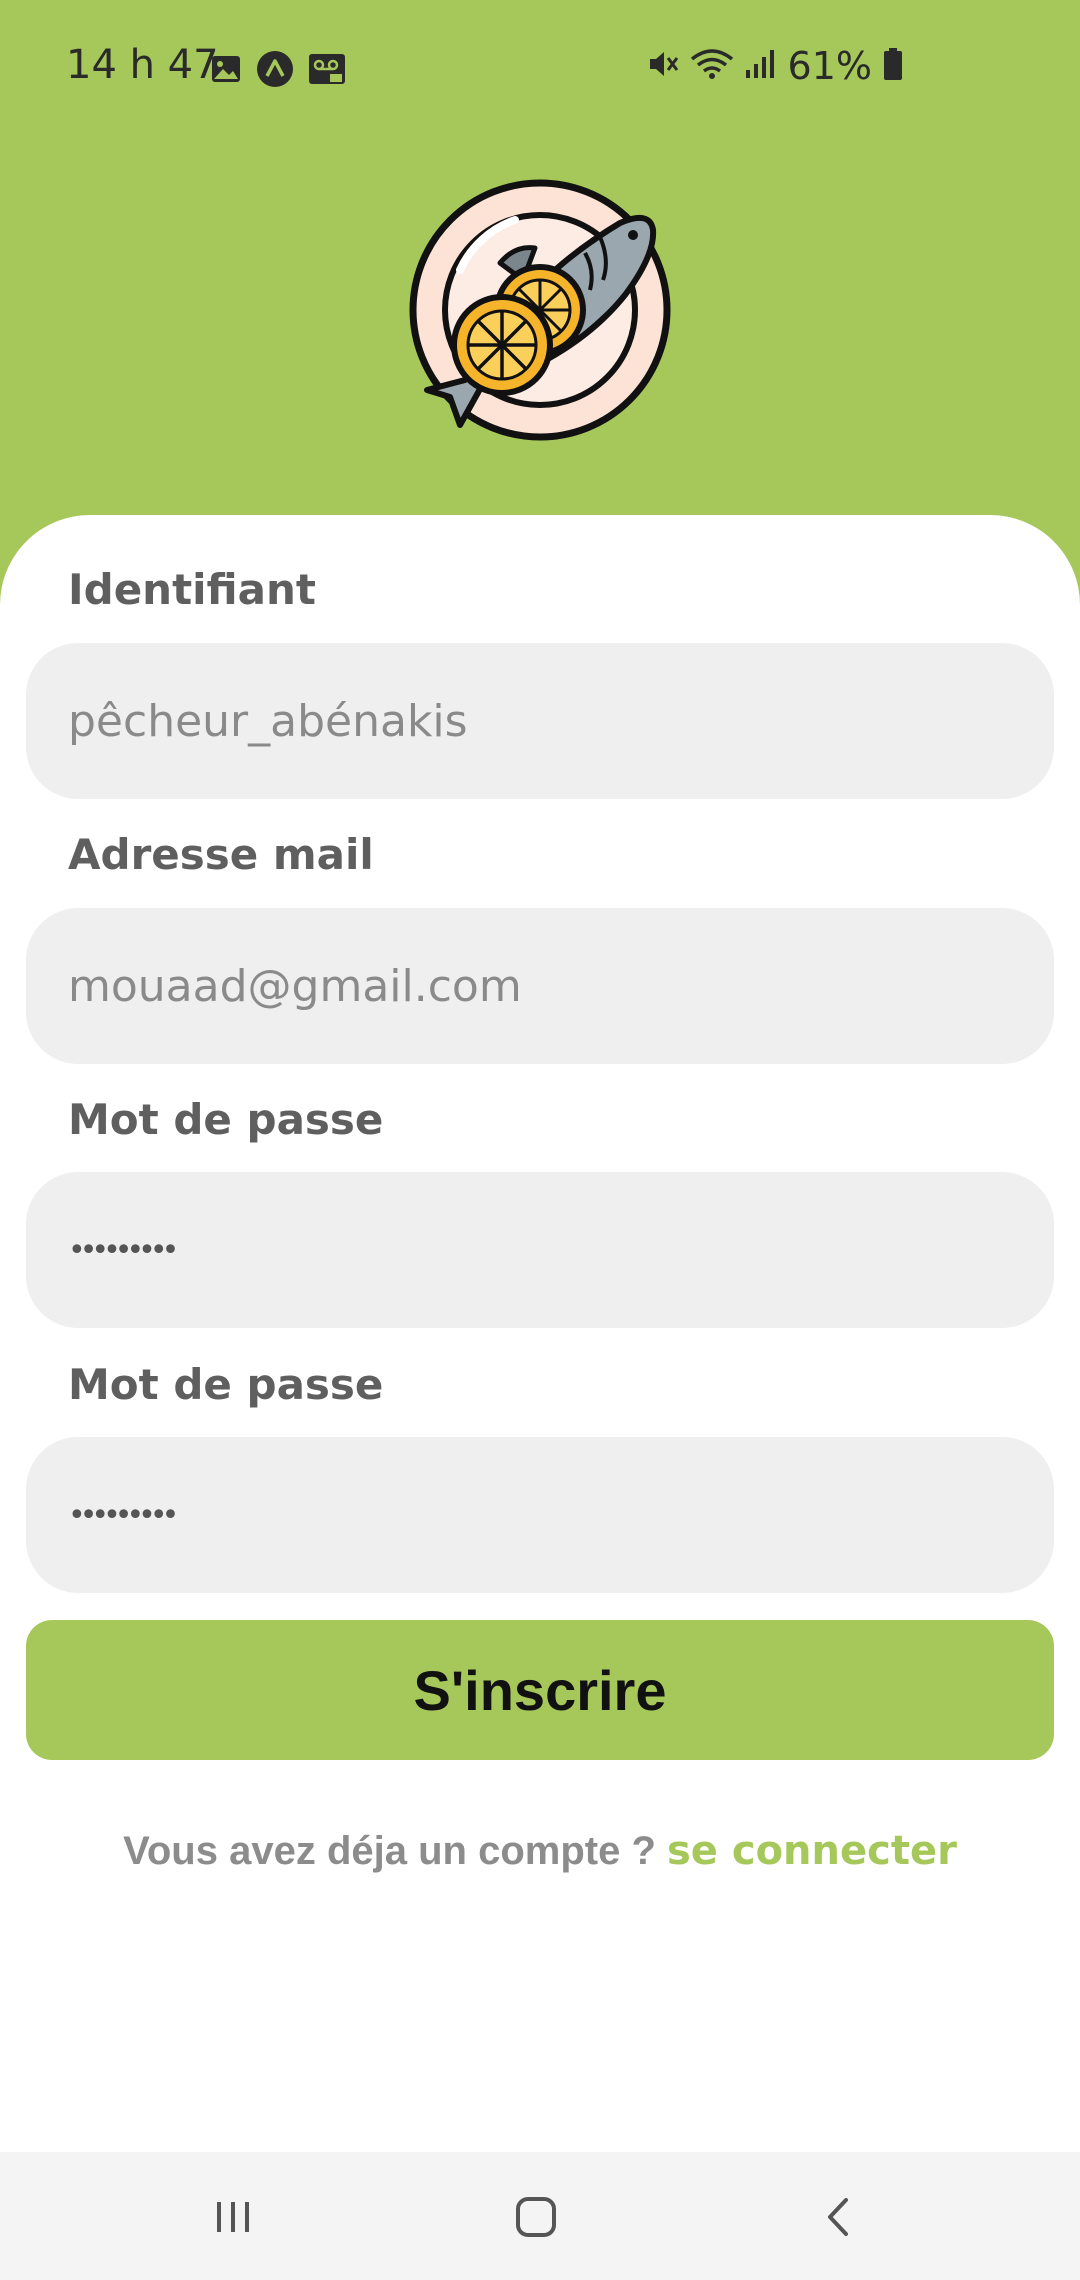 Image resolution: width=1080 pixels, height=2280 pixels. I want to click on password-field: •••••••••, so click(540, 1250).